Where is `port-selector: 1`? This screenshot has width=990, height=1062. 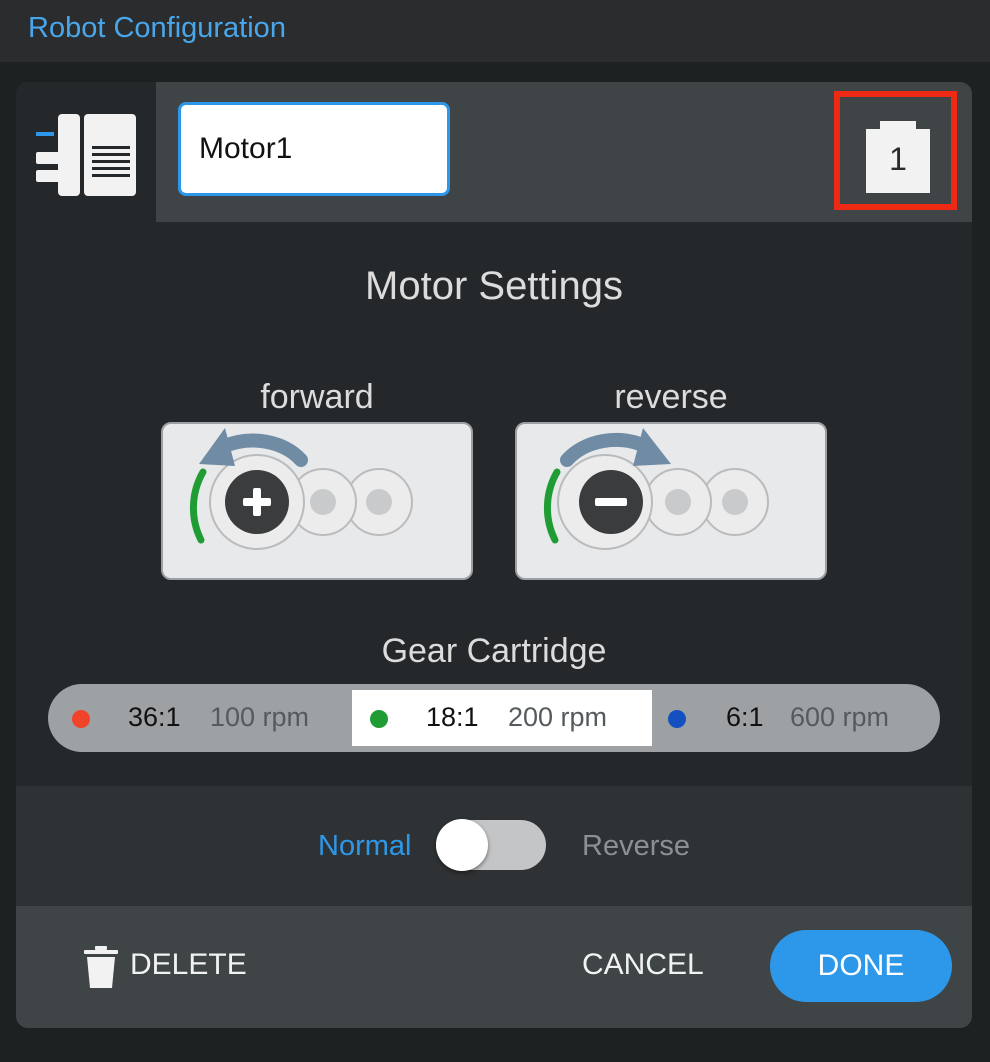 port-selector: 1 is located at coordinates (895, 150).